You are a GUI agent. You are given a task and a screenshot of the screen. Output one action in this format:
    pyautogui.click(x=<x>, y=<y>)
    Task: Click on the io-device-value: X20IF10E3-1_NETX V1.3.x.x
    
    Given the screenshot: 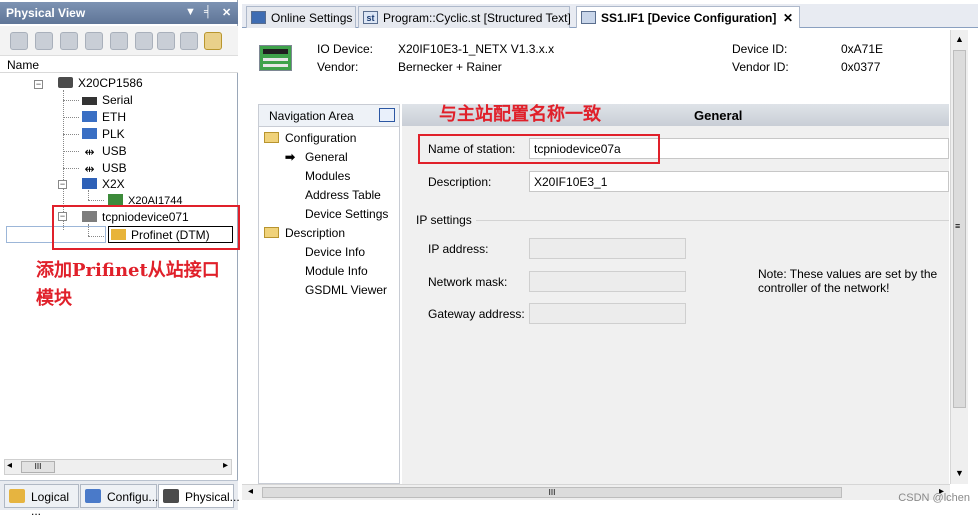 What is the action you would take?
    pyautogui.click(x=476, y=49)
    